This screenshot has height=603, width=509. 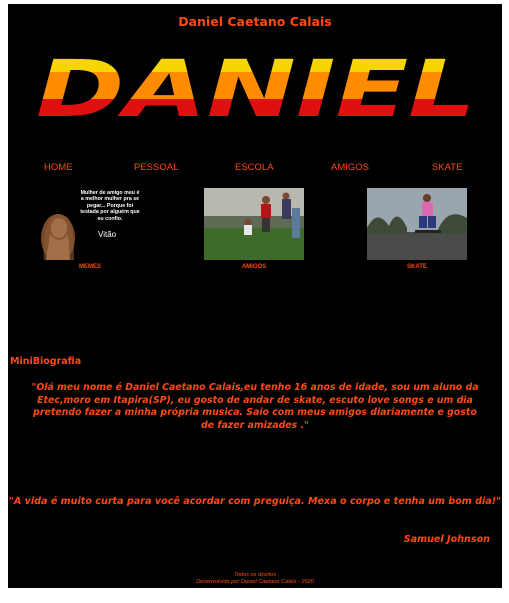 What do you see at coordinates (46, 361) in the screenshot?
I see `bio-heading: MiniBiografia` at bounding box center [46, 361].